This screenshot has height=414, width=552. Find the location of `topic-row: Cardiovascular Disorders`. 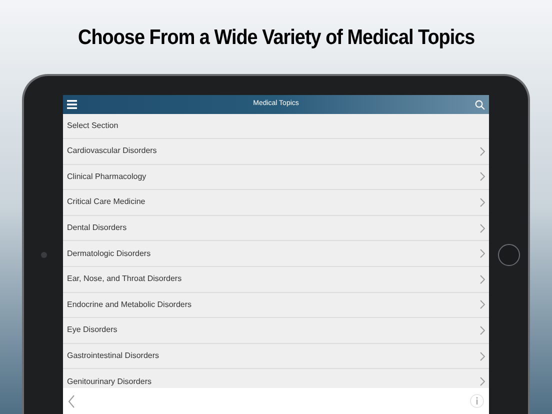

topic-row: Cardiovascular Disorders is located at coordinates (276, 152).